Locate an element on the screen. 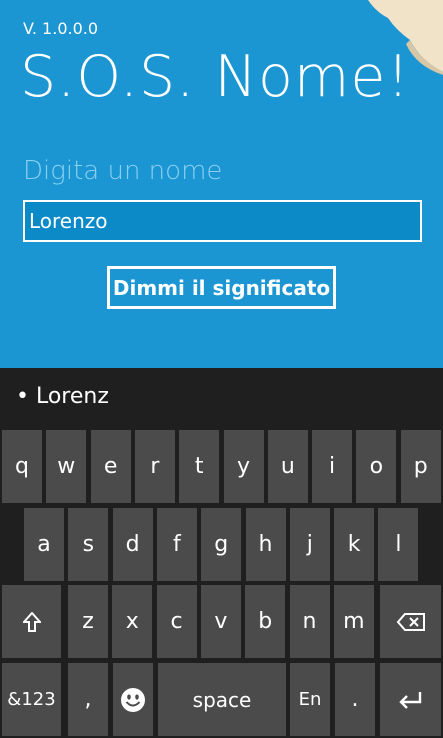  name-input is located at coordinates (222, 221).